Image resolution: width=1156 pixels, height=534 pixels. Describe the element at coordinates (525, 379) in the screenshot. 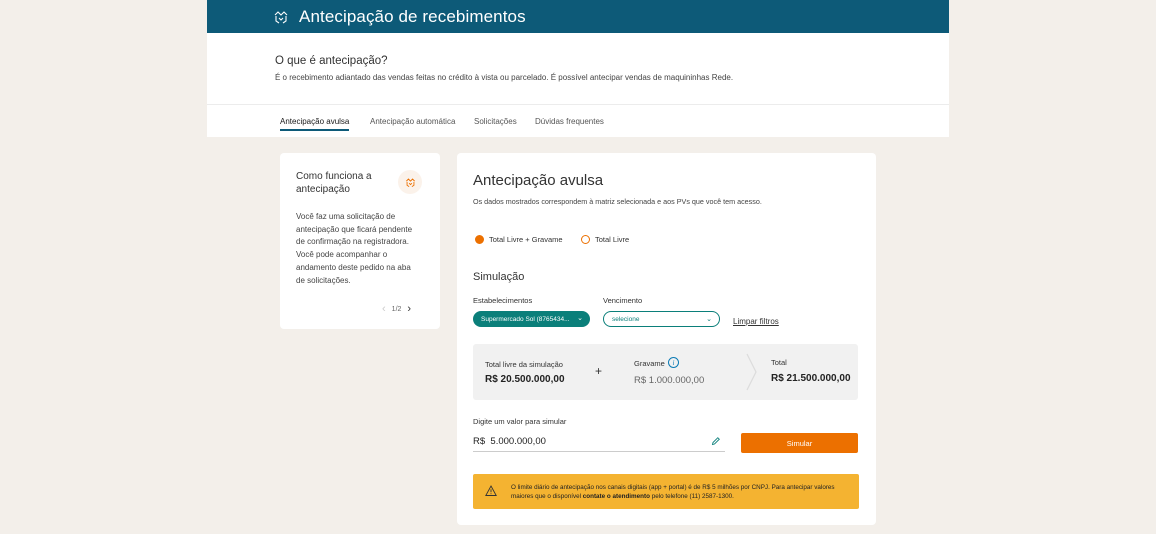

I see `free-total-value: R$ 20.500.000,00` at that location.